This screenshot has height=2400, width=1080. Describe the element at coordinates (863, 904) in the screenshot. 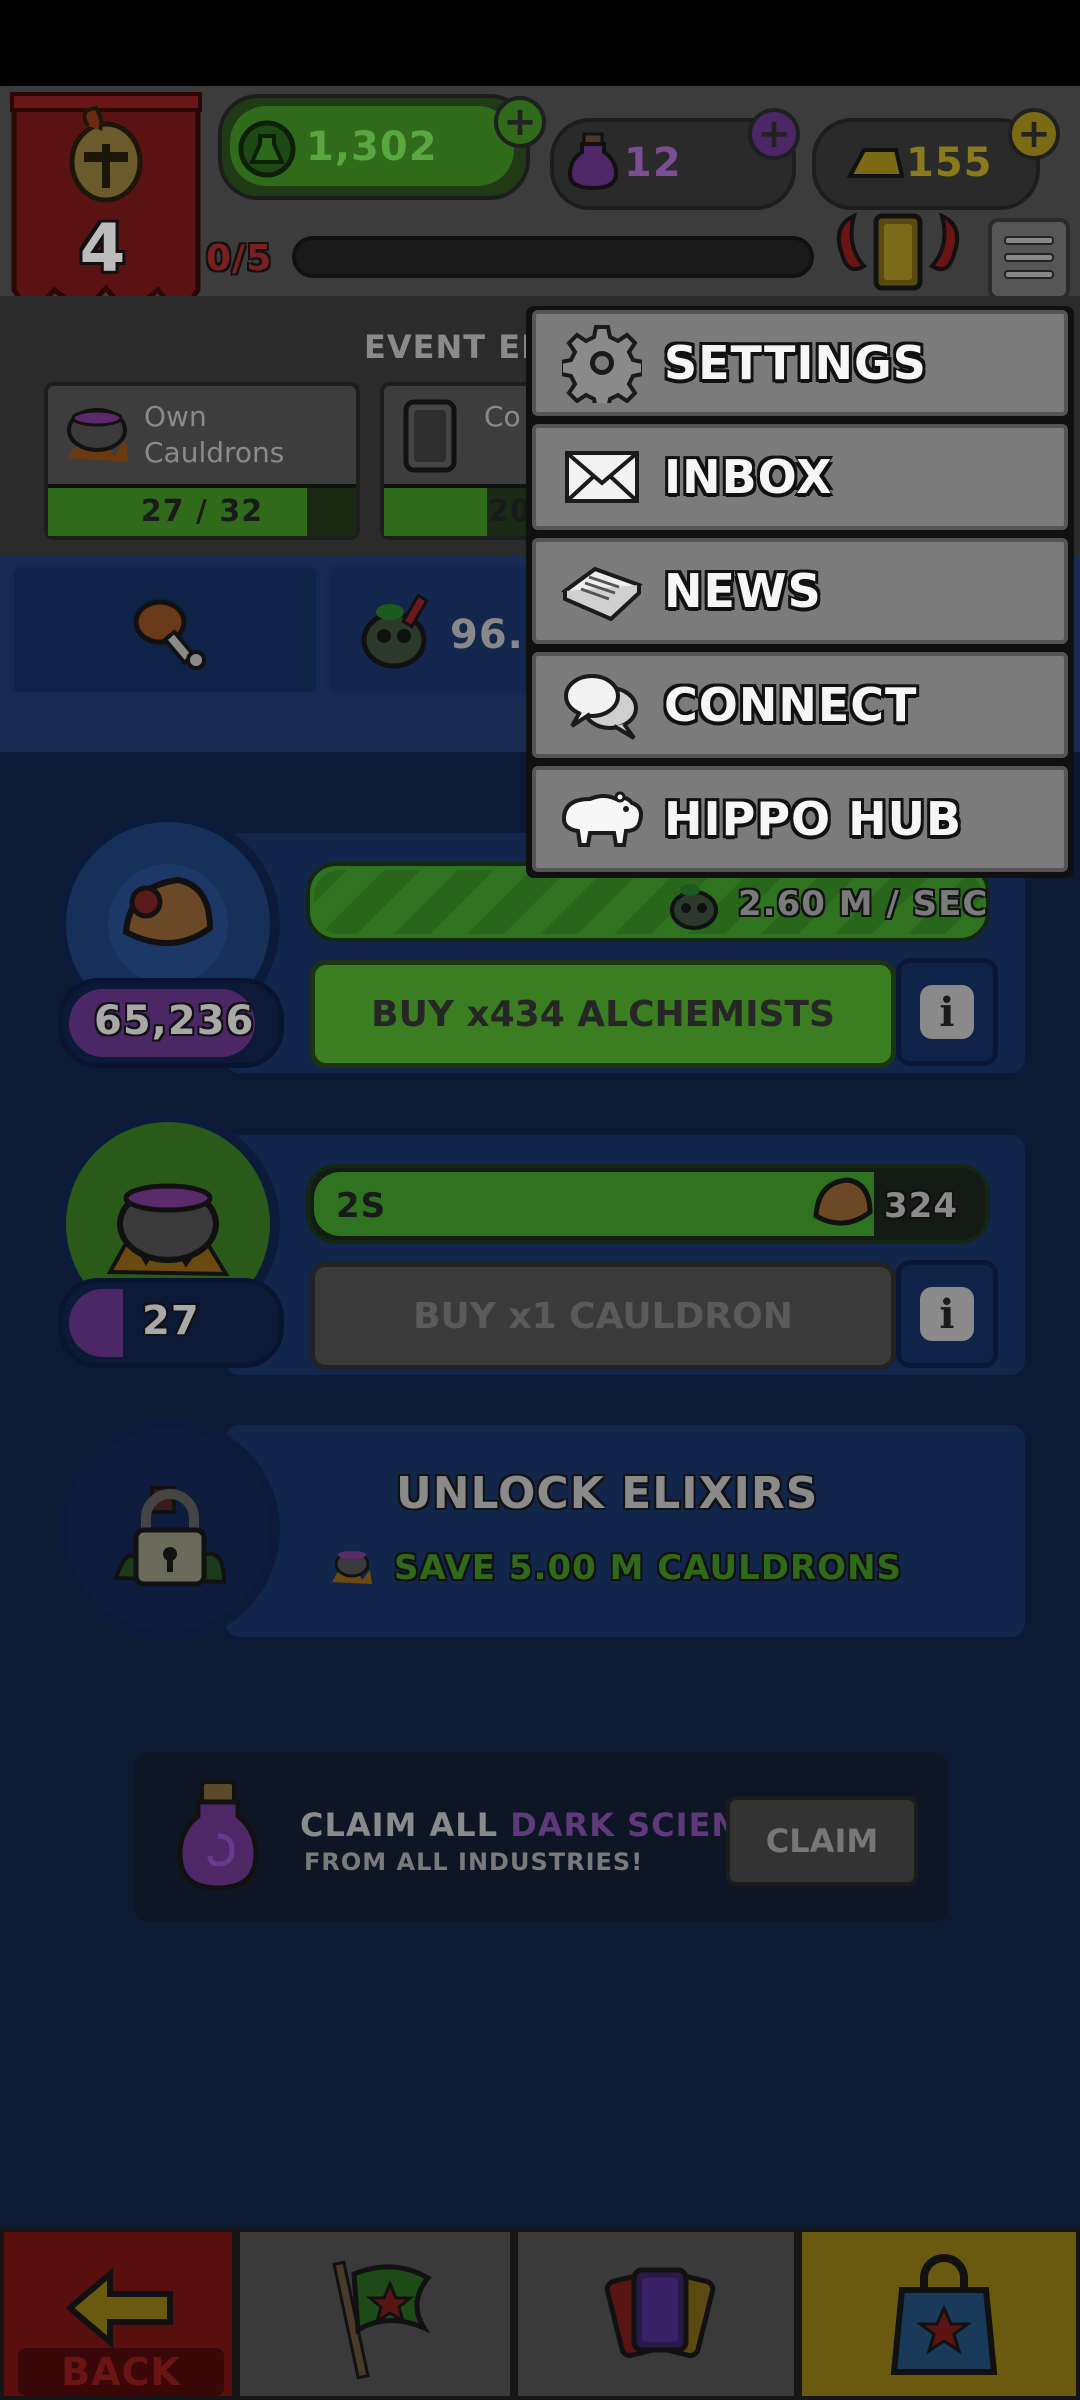

I see `alchemist-rate: 2.60 M / SEC` at that location.